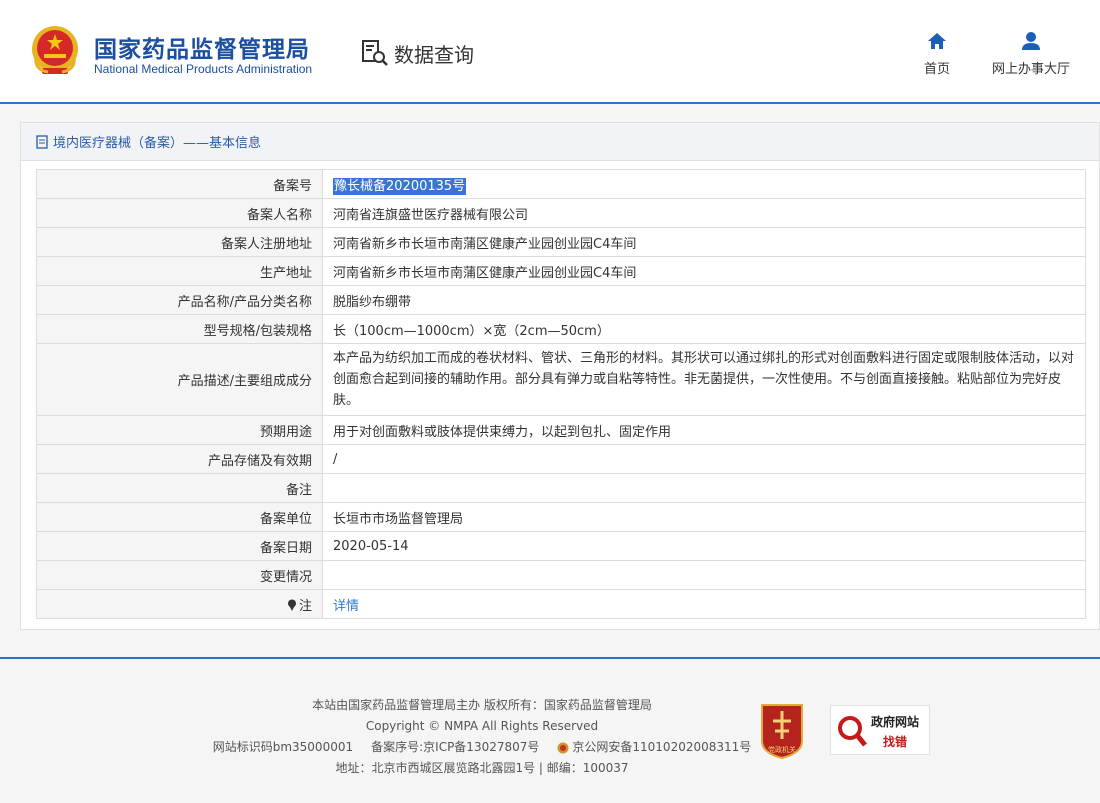 Image resolution: width=1100 pixels, height=803 pixels. Describe the element at coordinates (936, 41) in the screenshot. I see `home-icon` at that location.